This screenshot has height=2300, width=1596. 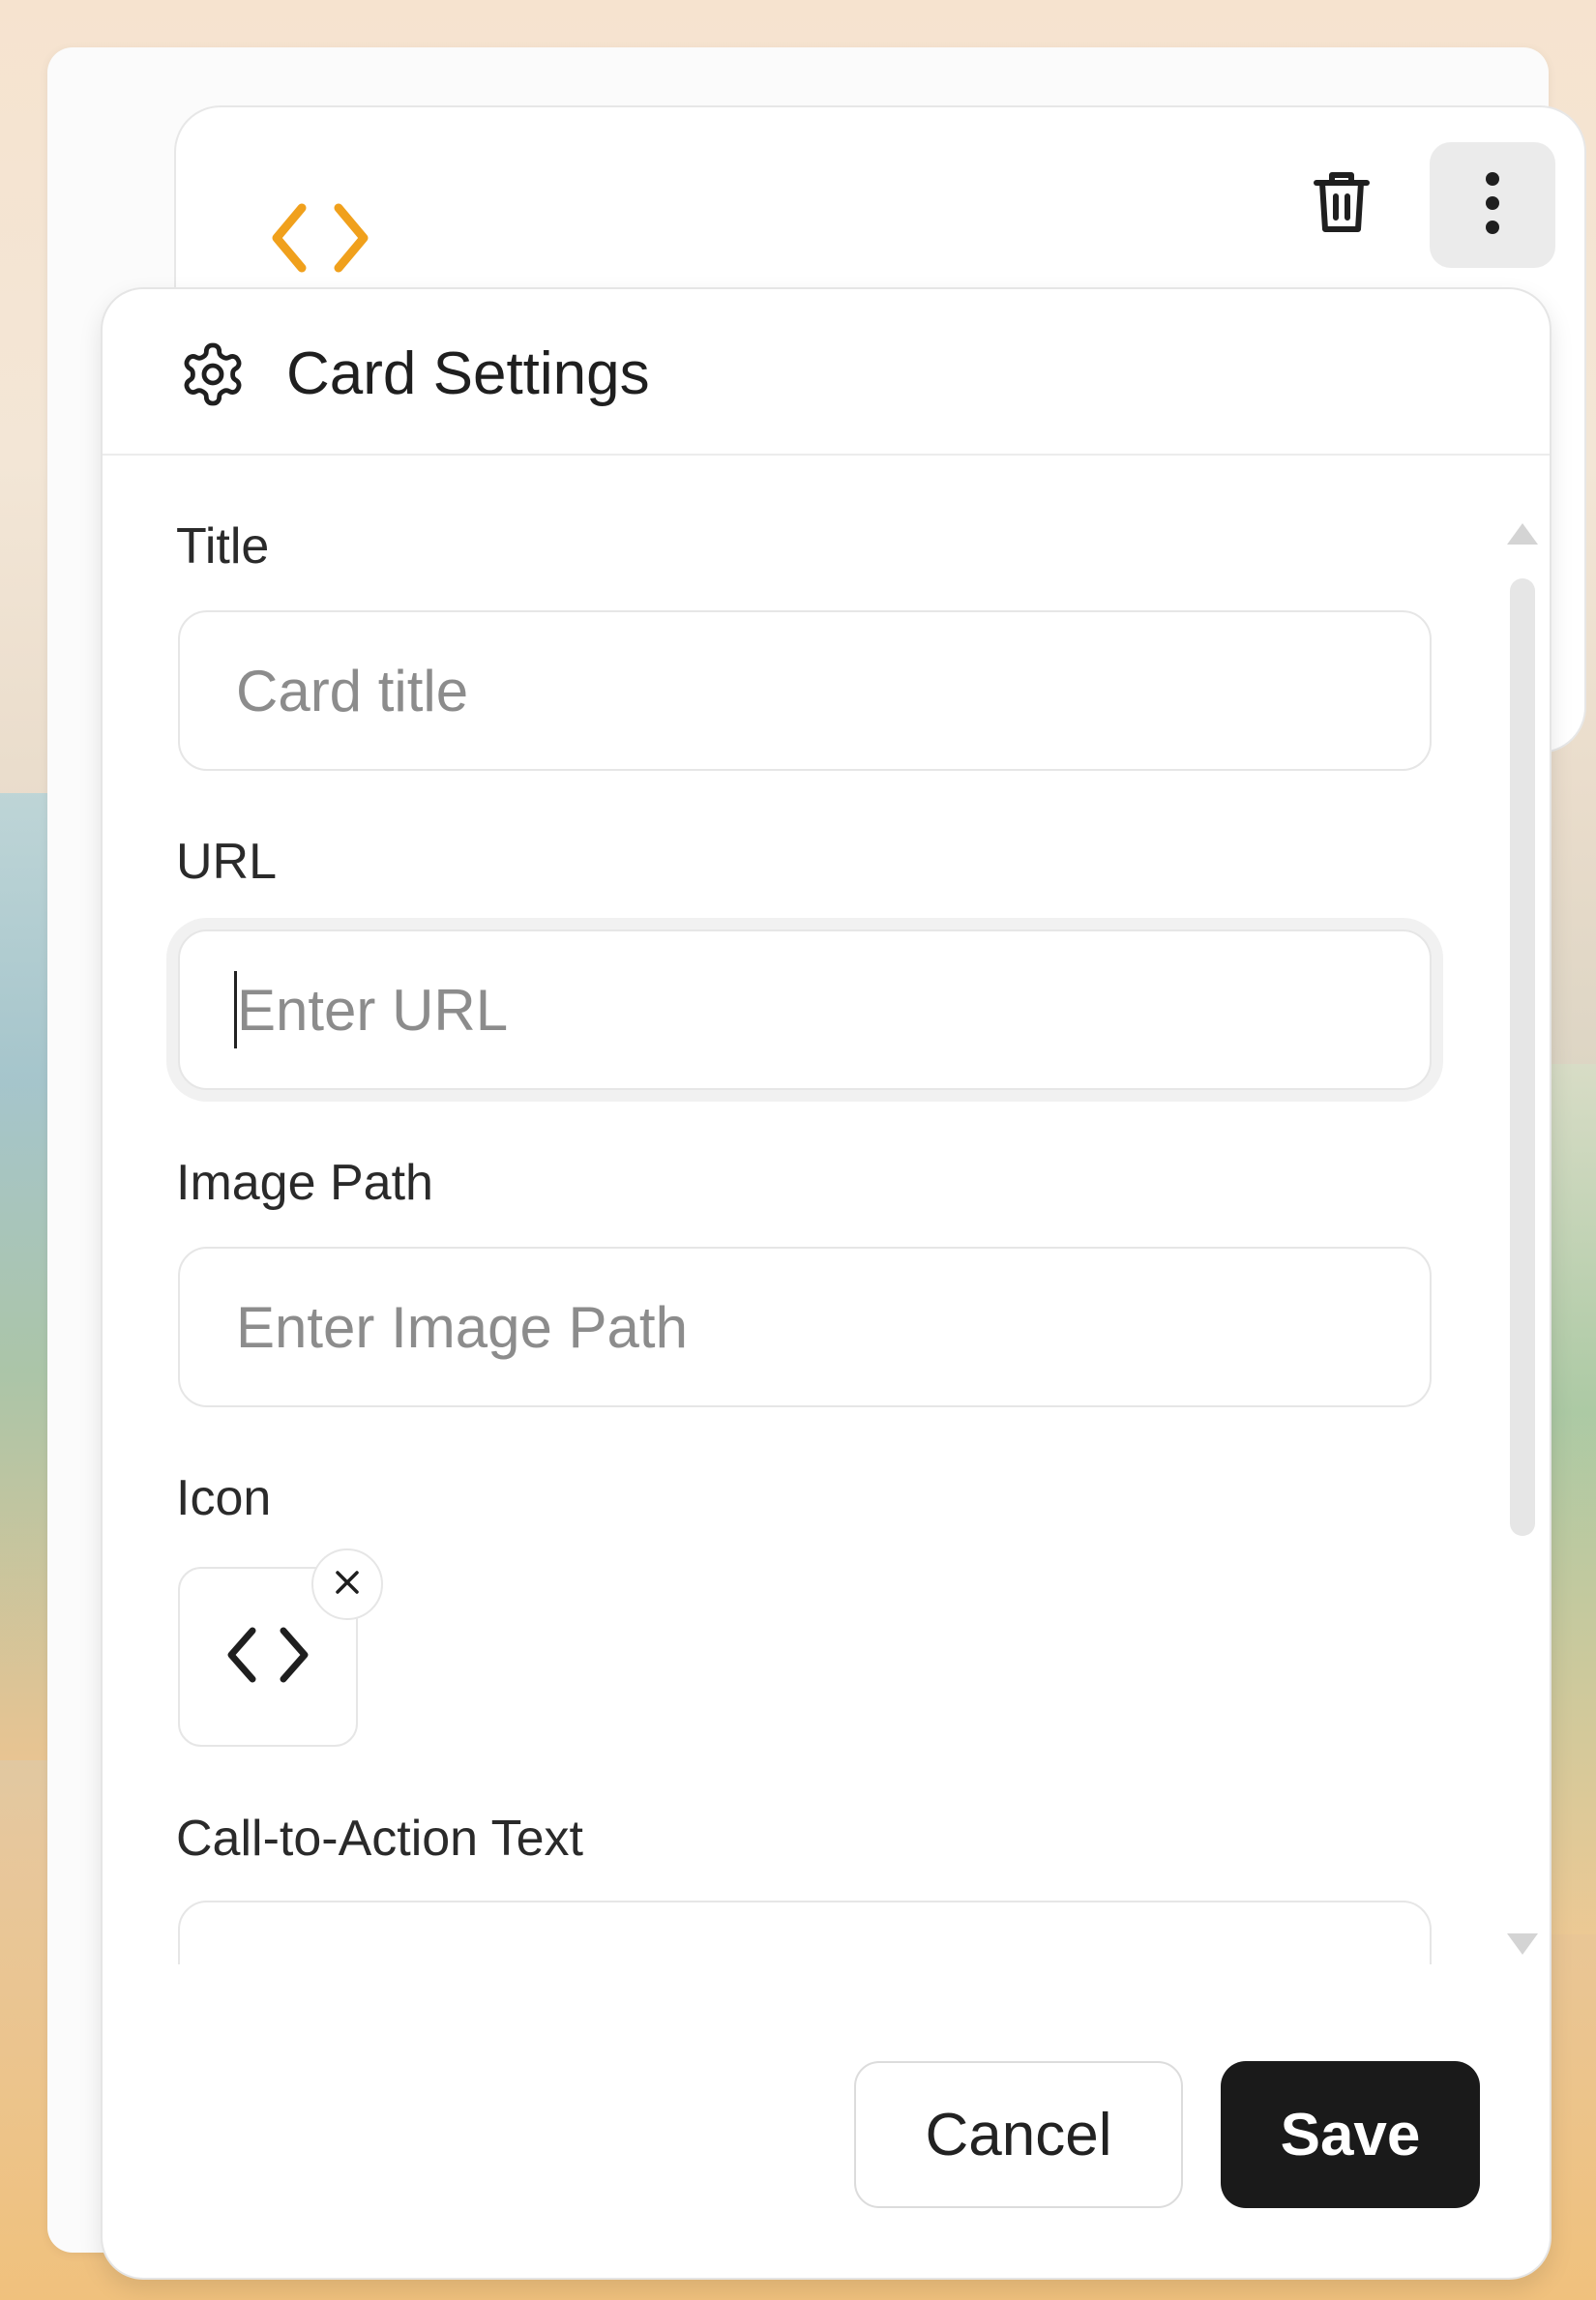 What do you see at coordinates (468, 373) in the screenshot?
I see `dialog-title: Card Settings` at bounding box center [468, 373].